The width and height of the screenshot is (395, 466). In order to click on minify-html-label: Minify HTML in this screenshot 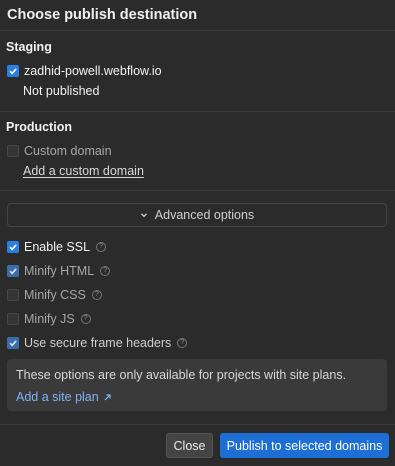, I will do `click(59, 271)`.